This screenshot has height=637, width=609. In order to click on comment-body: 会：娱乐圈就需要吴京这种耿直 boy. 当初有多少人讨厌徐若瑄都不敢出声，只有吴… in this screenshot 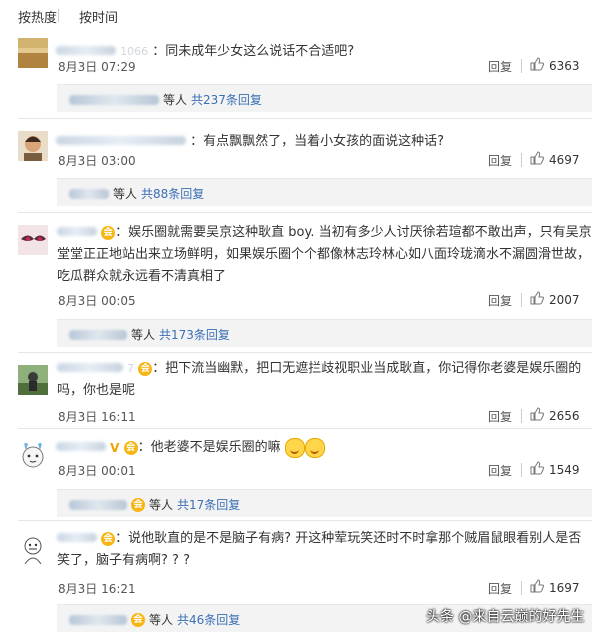, I will do `click(324, 254)`.